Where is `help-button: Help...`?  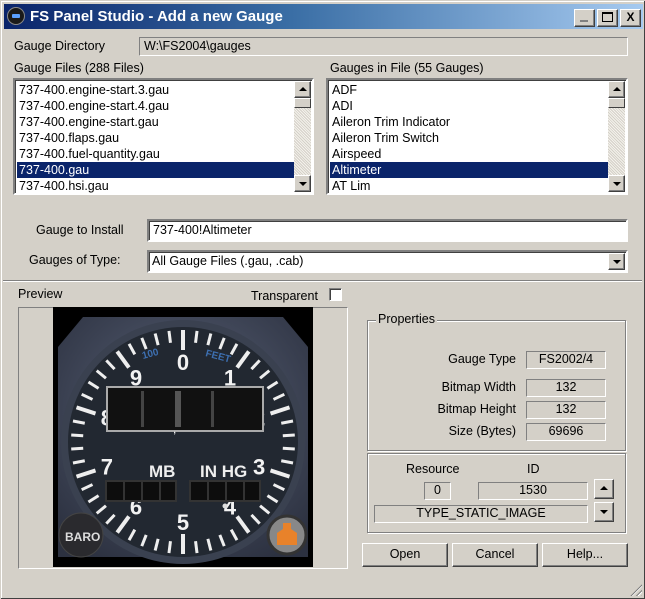 help-button: Help... is located at coordinates (585, 555).